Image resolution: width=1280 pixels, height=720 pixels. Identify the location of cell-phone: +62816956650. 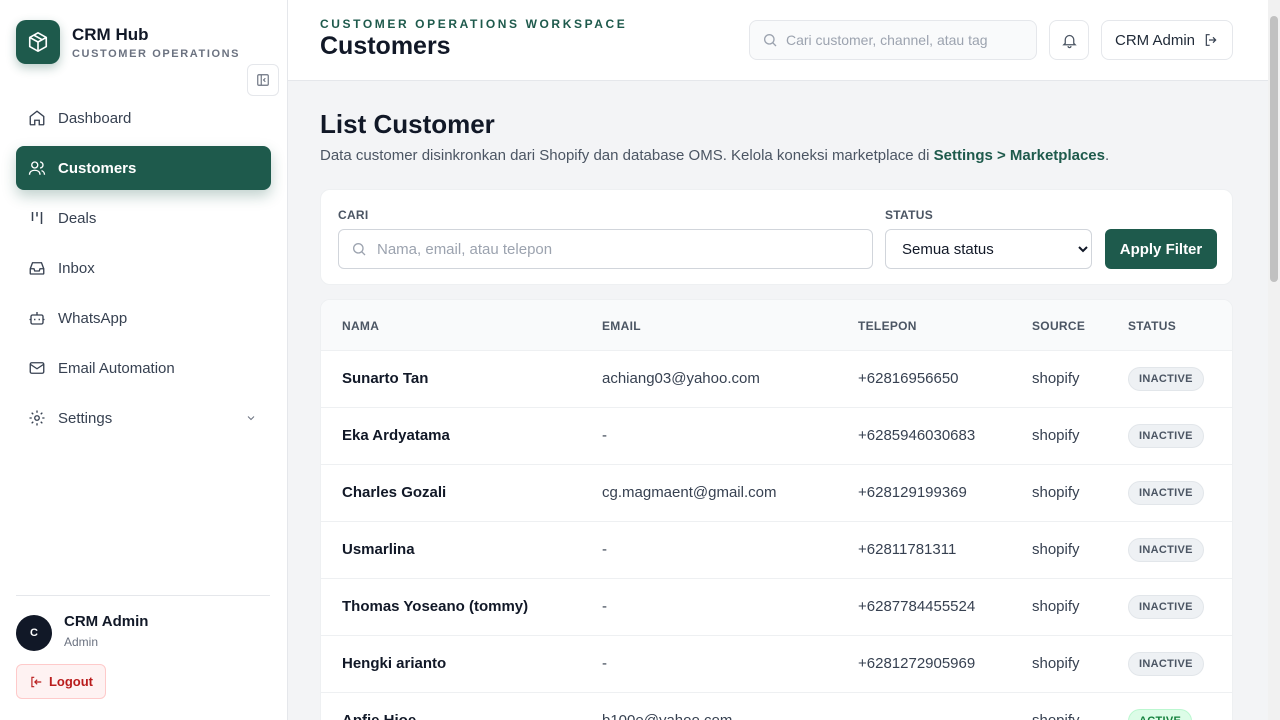
(908, 378).